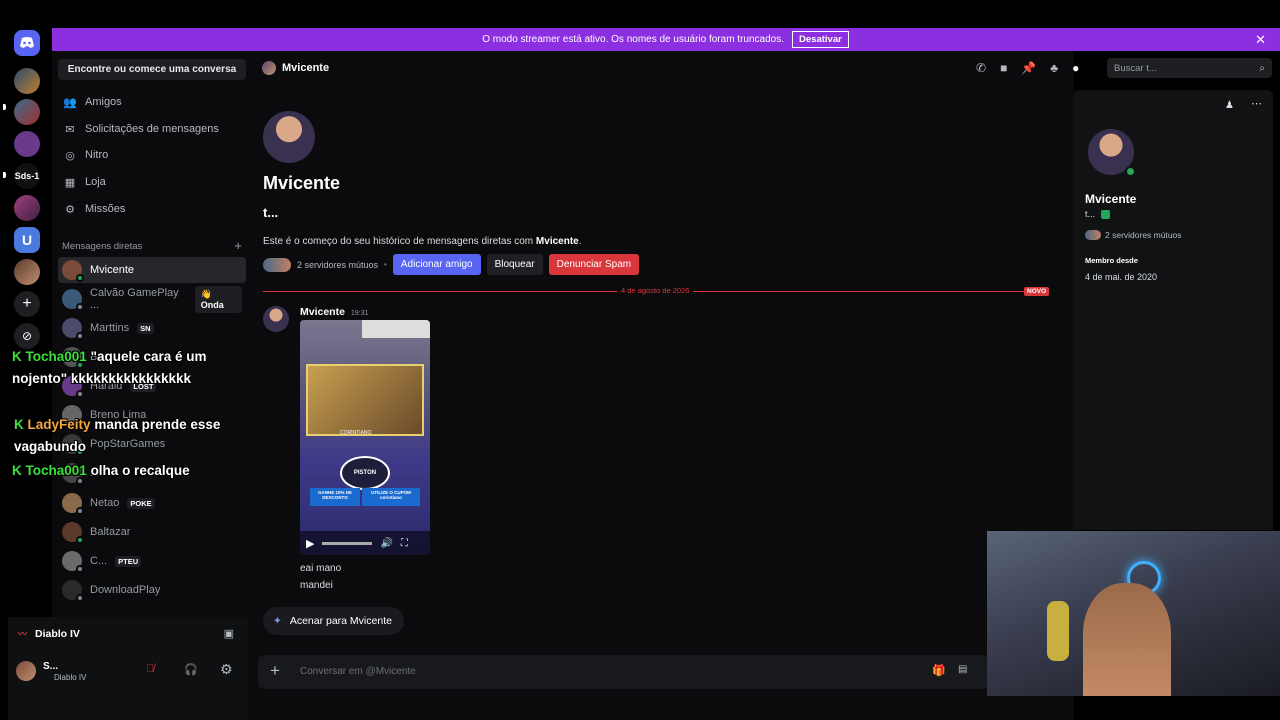 Image resolution: width=1280 pixels, height=720 pixels. What do you see at coordinates (1111, 260) in the screenshot?
I see `member-since-label: Membro desde` at bounding box center [1111, 260].